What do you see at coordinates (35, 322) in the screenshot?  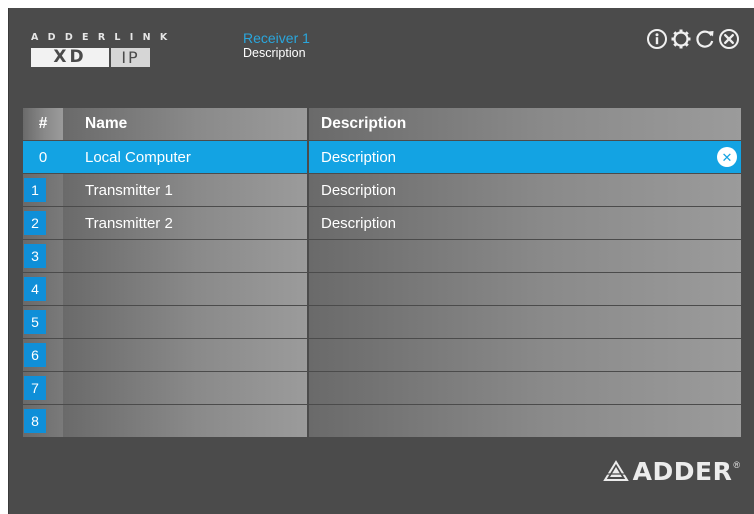 I see `row-number: 5` at bounding box center [35, 322].